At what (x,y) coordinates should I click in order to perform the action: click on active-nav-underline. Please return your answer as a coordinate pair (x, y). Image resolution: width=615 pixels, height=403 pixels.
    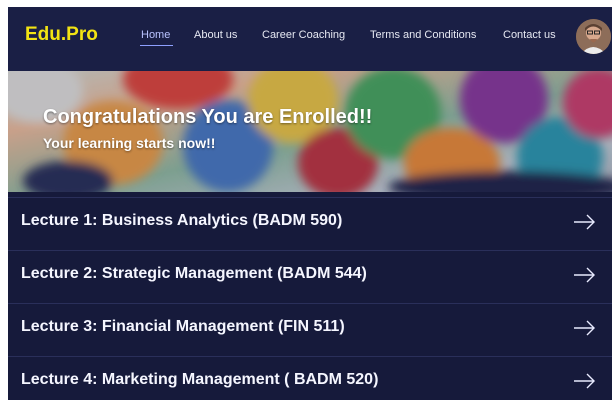
    Looking at the image, I should click on (156, 45).